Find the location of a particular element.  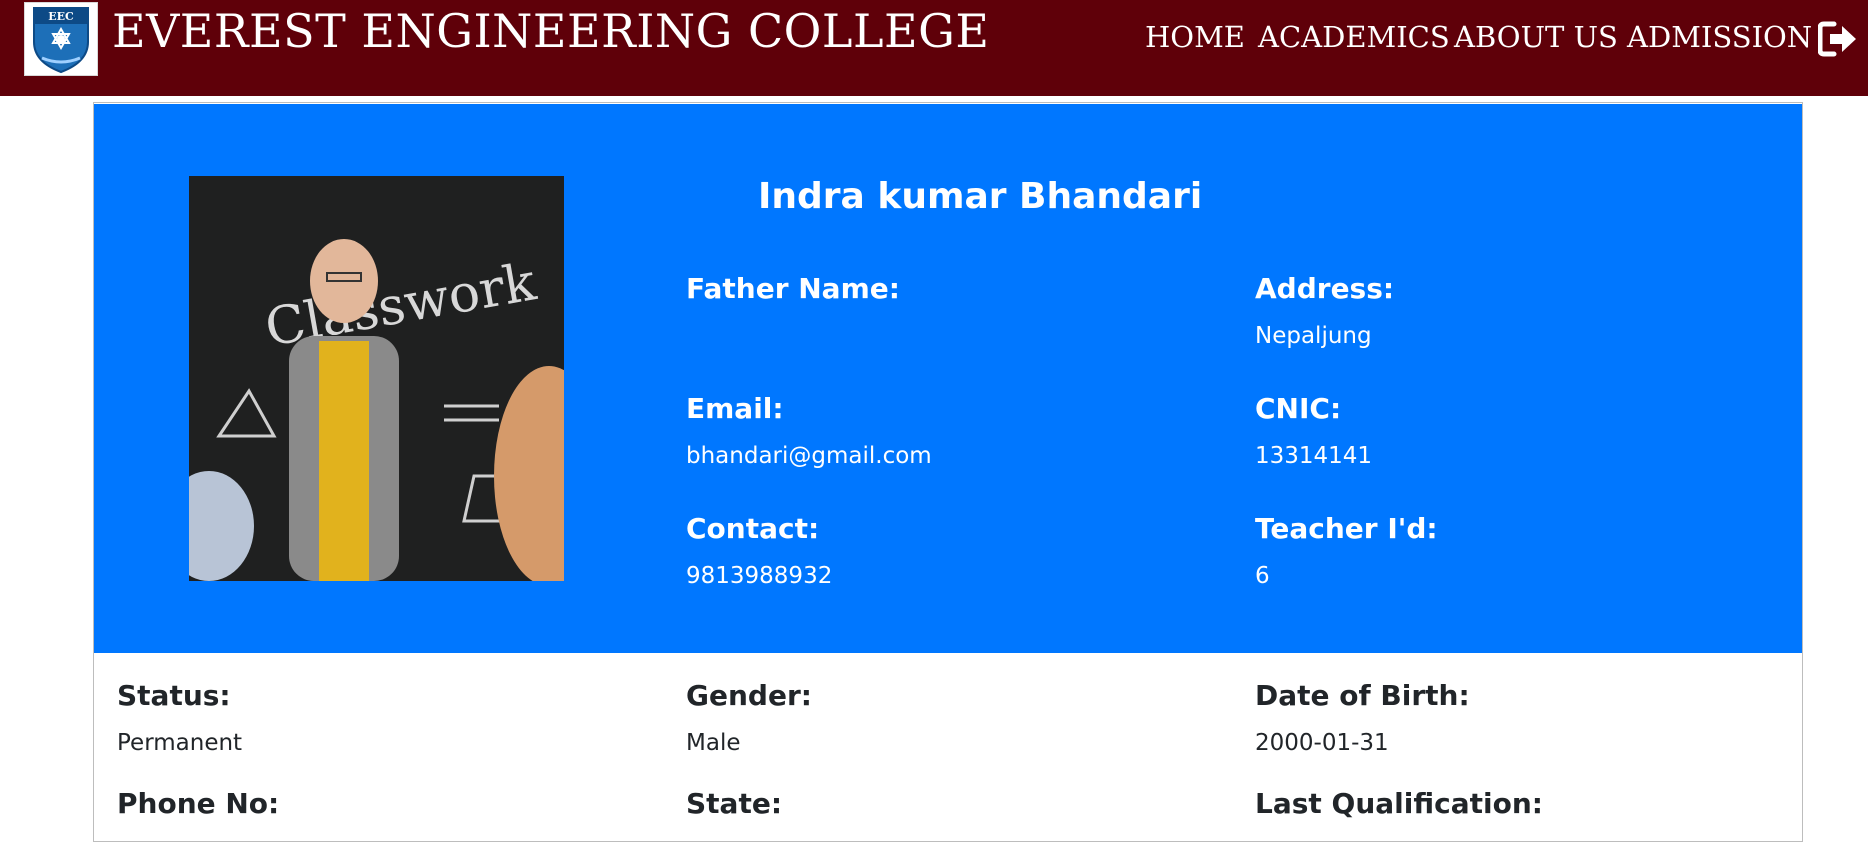

nav-admission: ADMISSION is located at coordinates (1719, 37).